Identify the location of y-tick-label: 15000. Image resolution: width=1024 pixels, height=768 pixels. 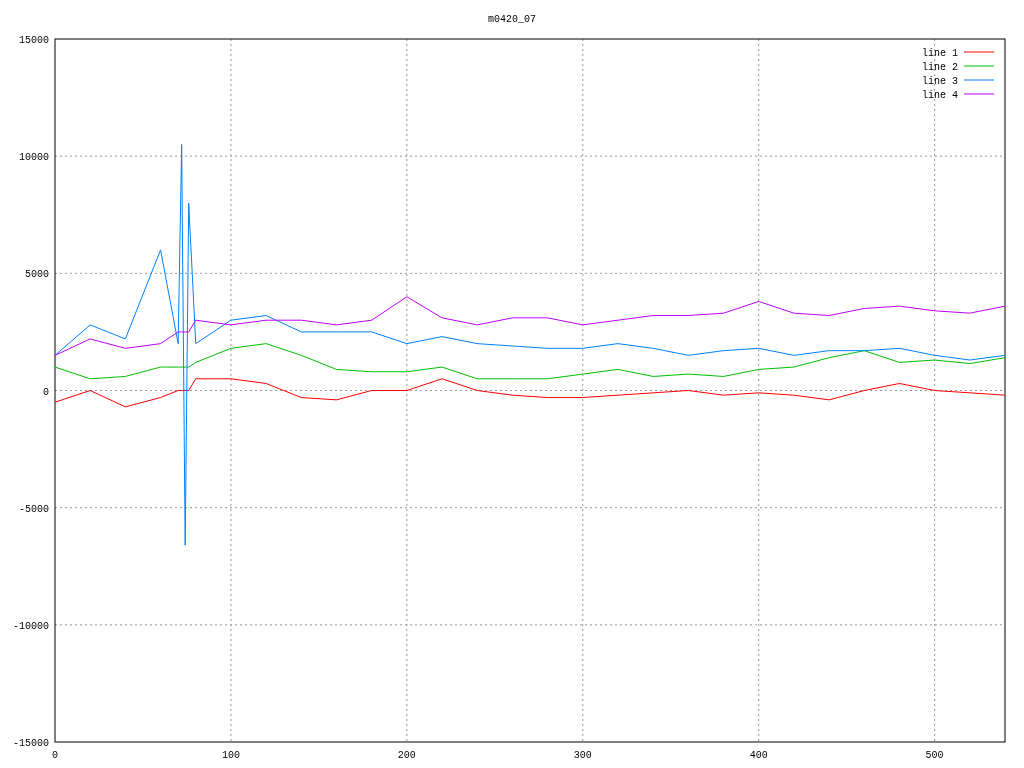
(34, 40).